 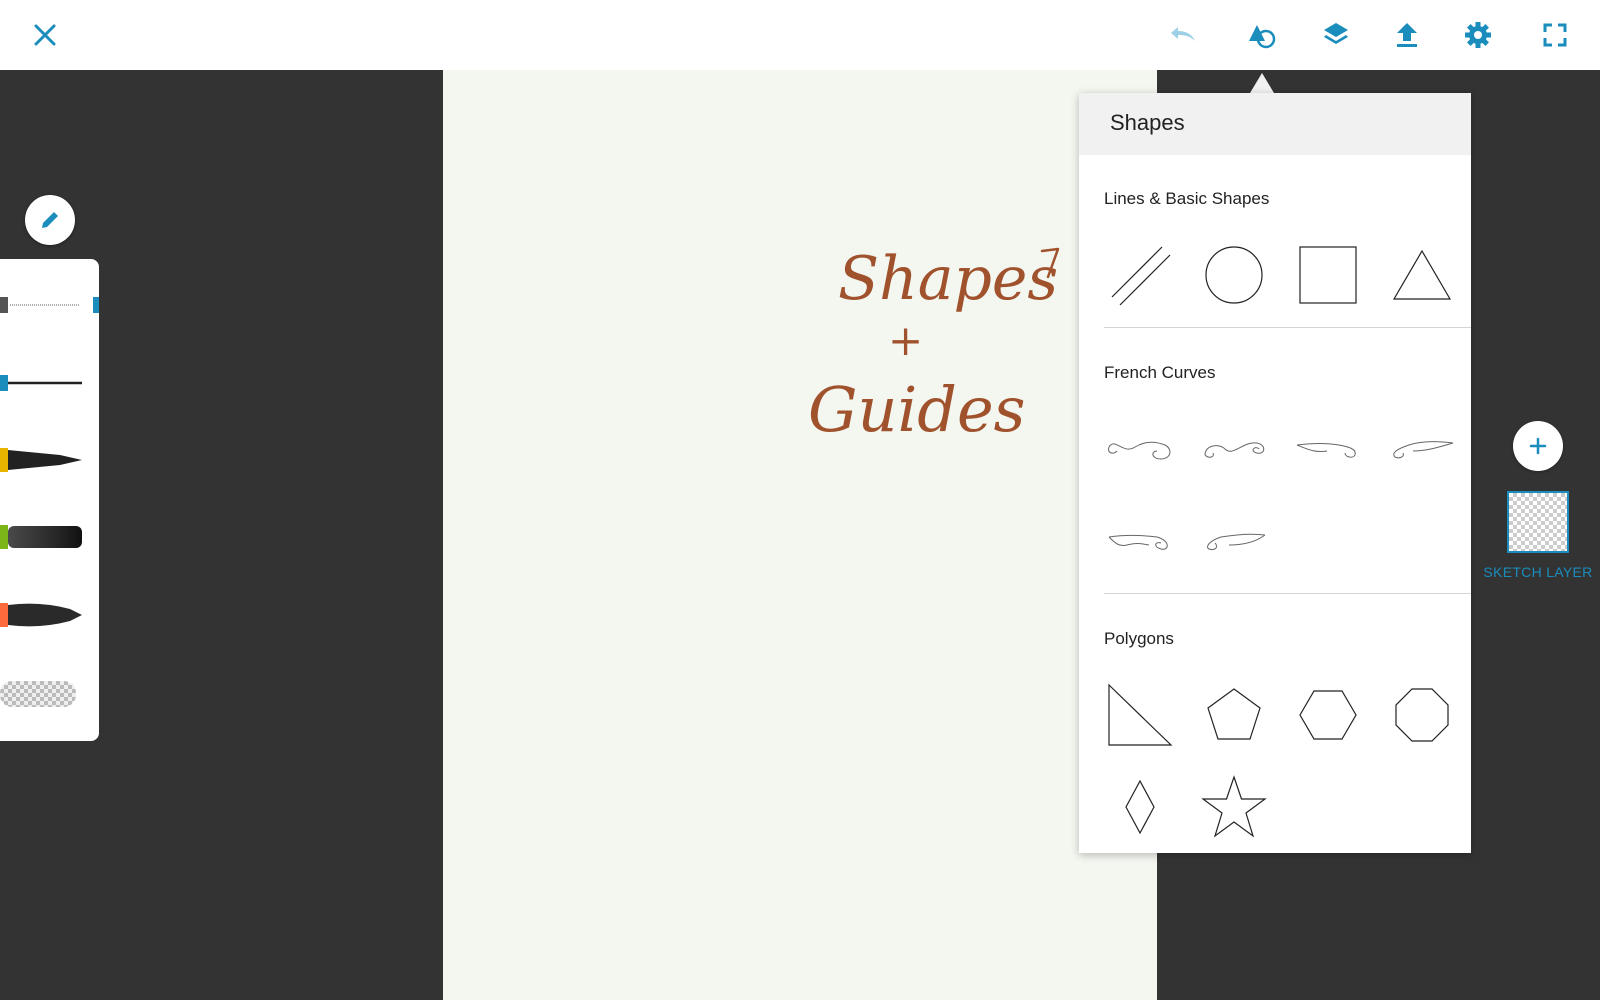 I want to click on close-button, so click(x=45, y=35).